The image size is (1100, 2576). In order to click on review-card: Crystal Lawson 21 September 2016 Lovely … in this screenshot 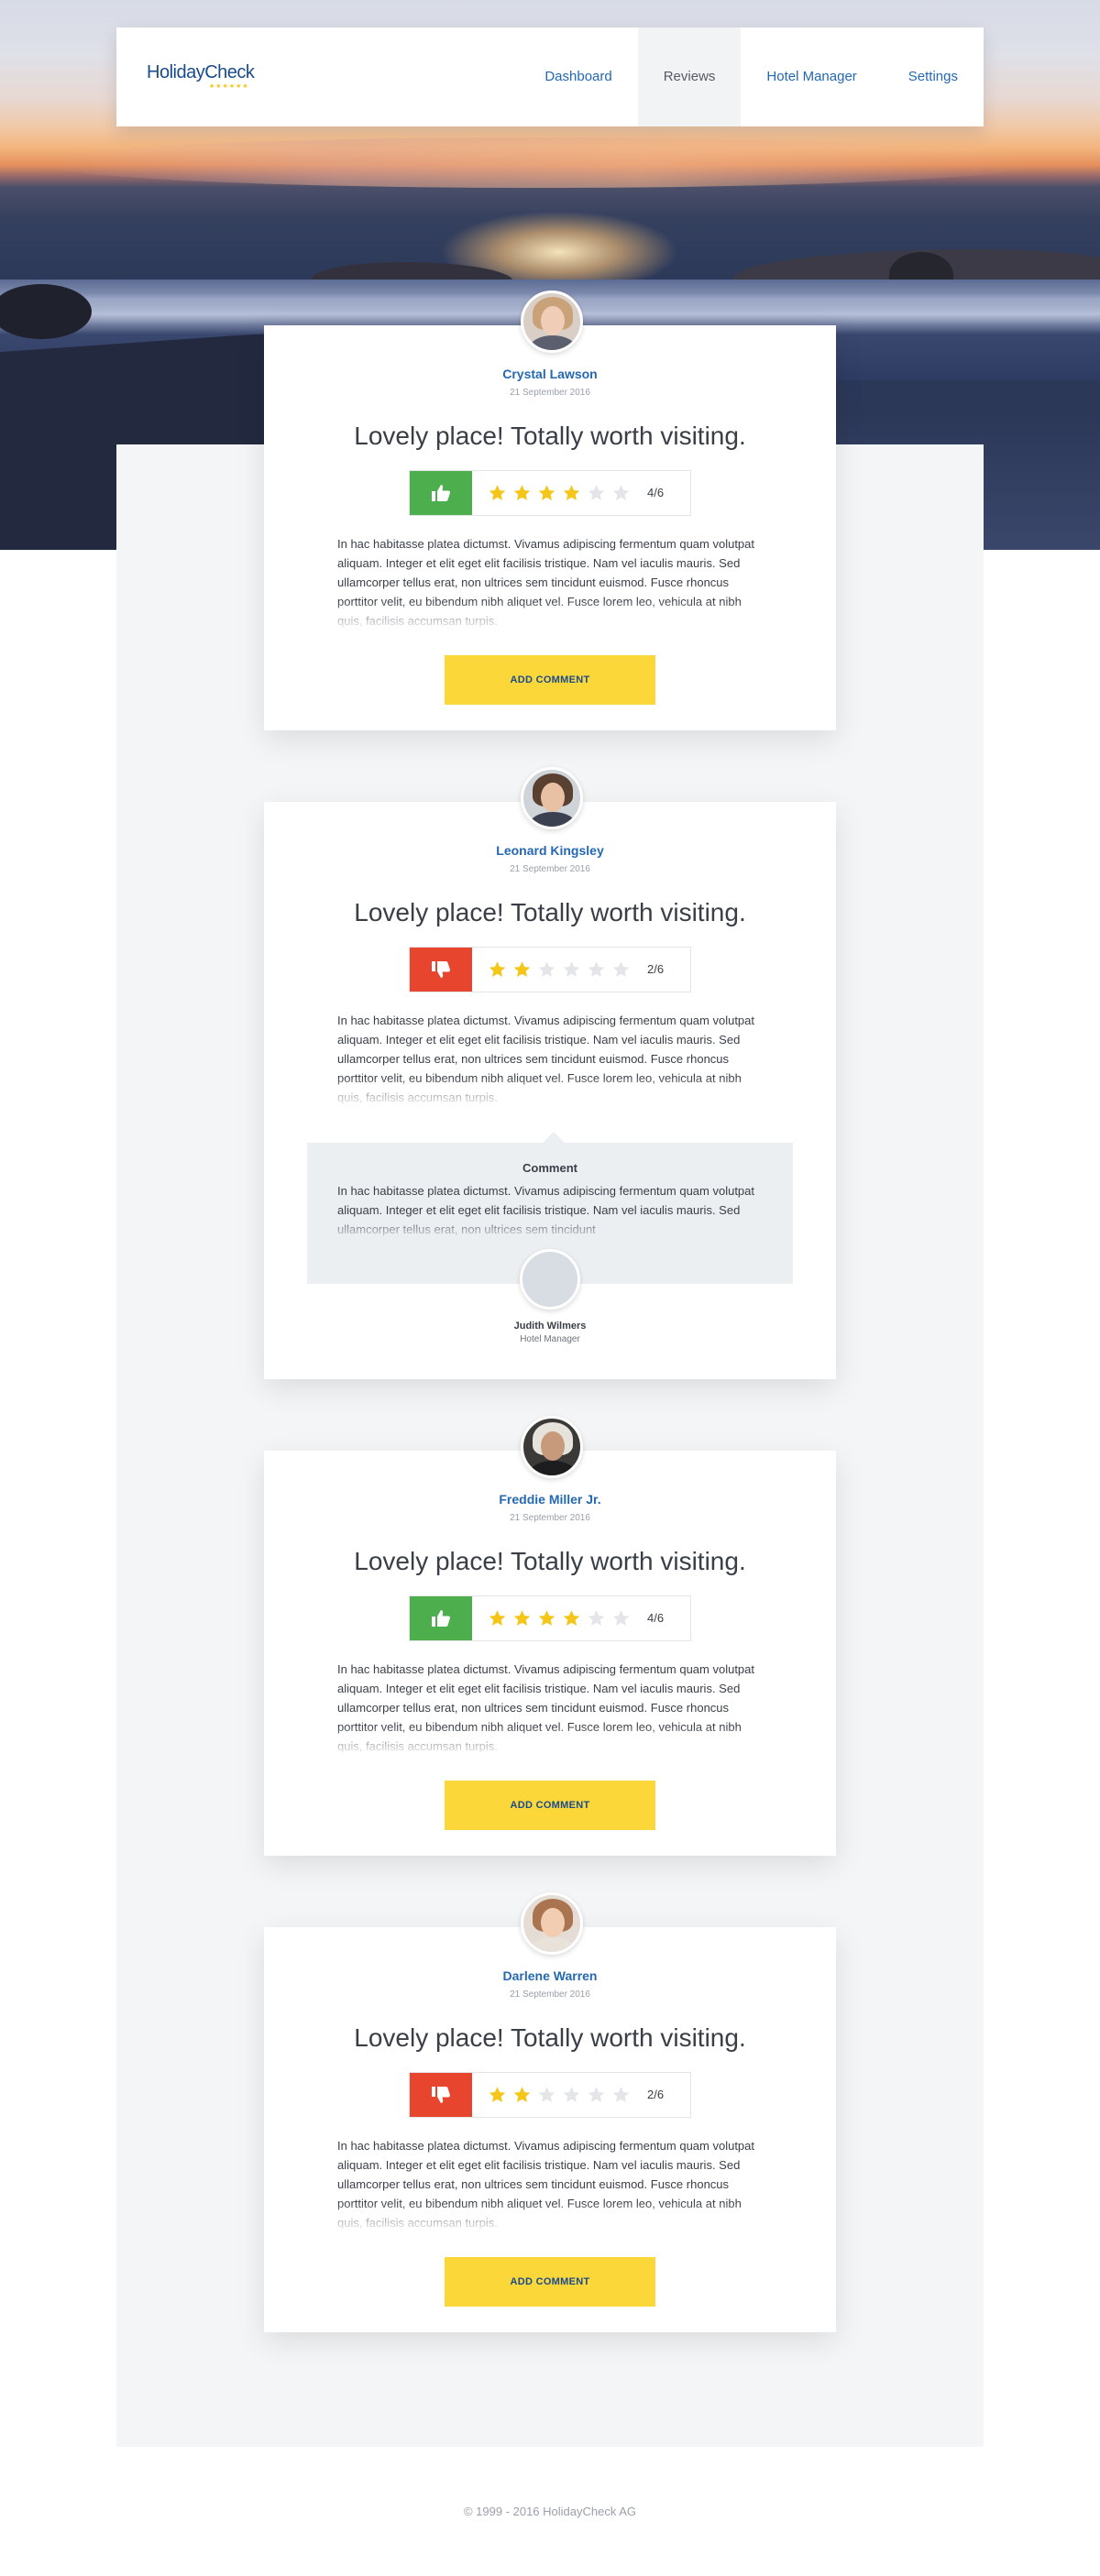, I will do `click(550, 510)`.